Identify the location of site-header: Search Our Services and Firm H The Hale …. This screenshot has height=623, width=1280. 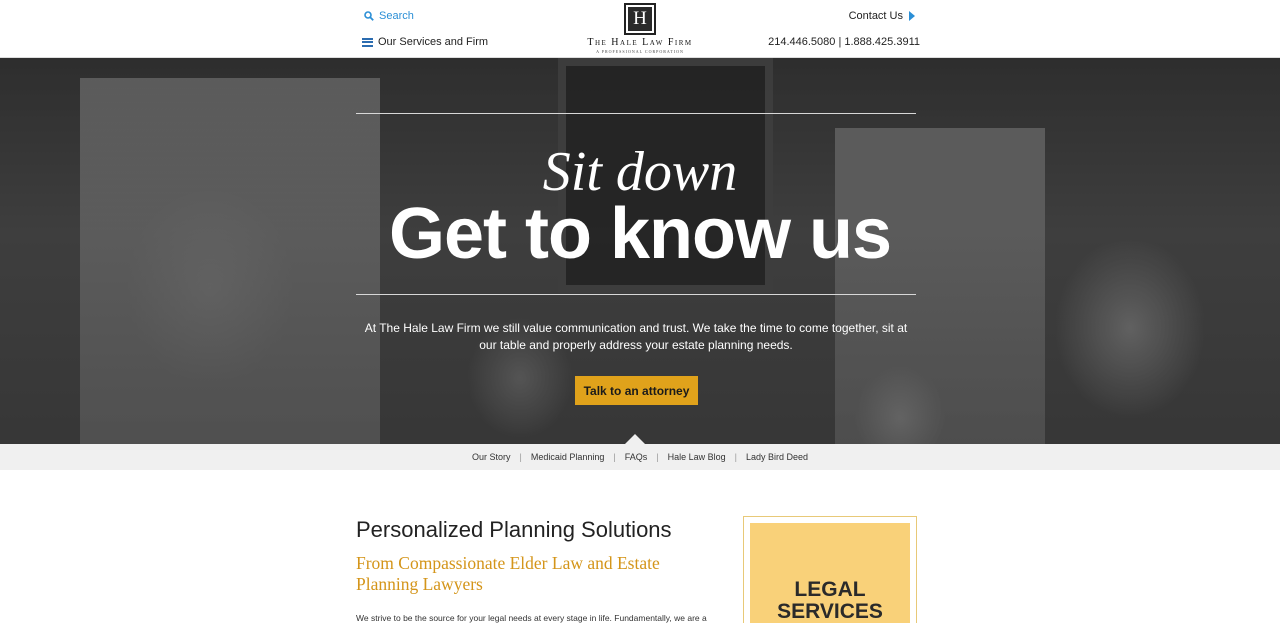
(640, 29).